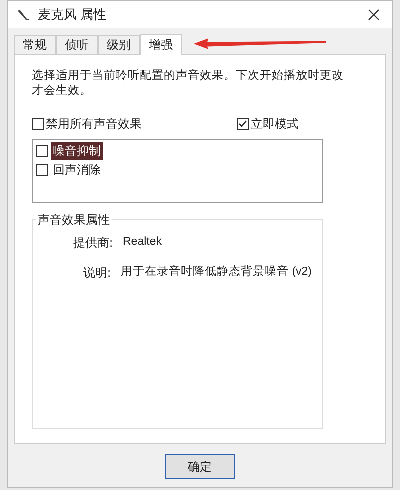 This screenshot has width=400, height=490. Describe the element at coordinates (216, 272) in the screenshot. I see `property-value: 用于在录音时降低静态背景噪音 (v2)` at that location.